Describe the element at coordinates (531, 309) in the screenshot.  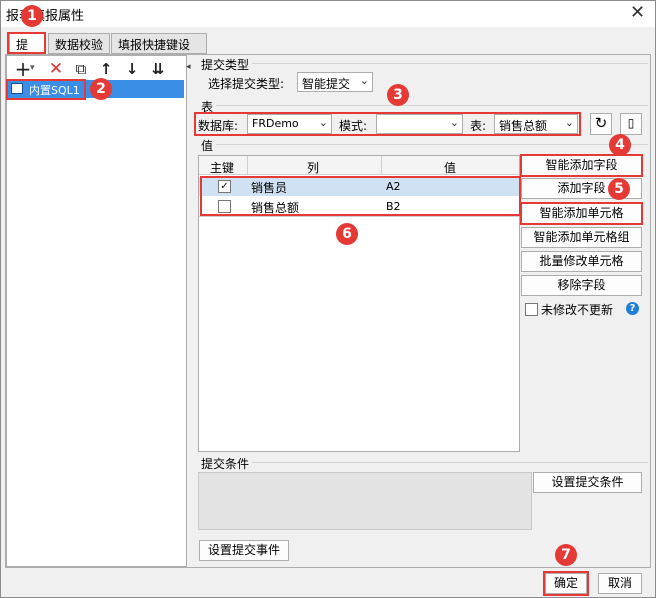
I see `no-update-checkbox` at that location.